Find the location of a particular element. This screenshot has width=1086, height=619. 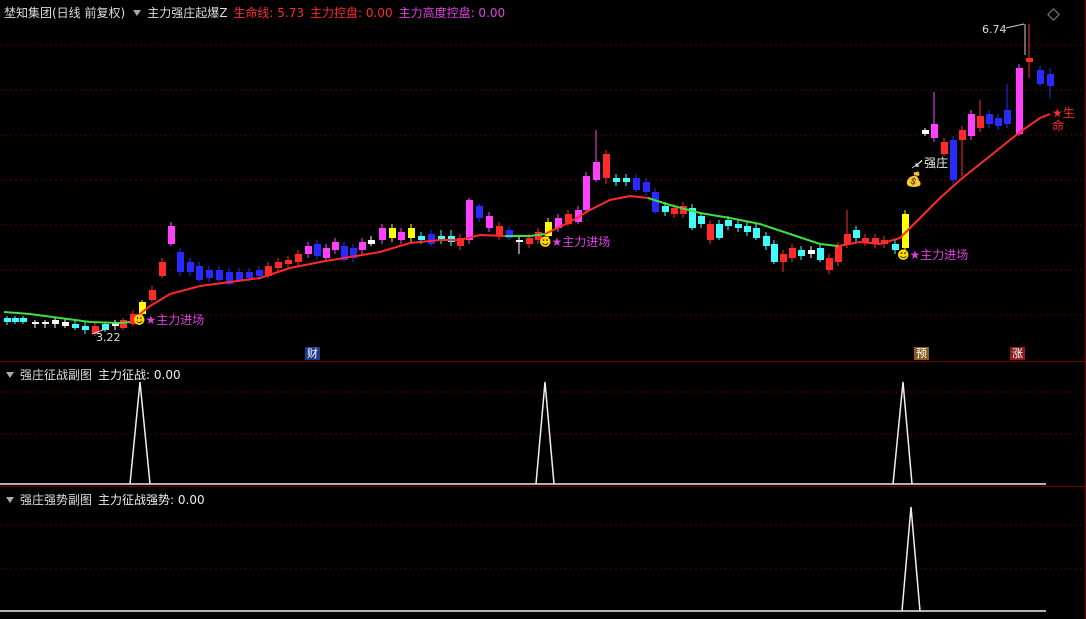

low-price-label: 3.22 is located at coordinates (108, 337).